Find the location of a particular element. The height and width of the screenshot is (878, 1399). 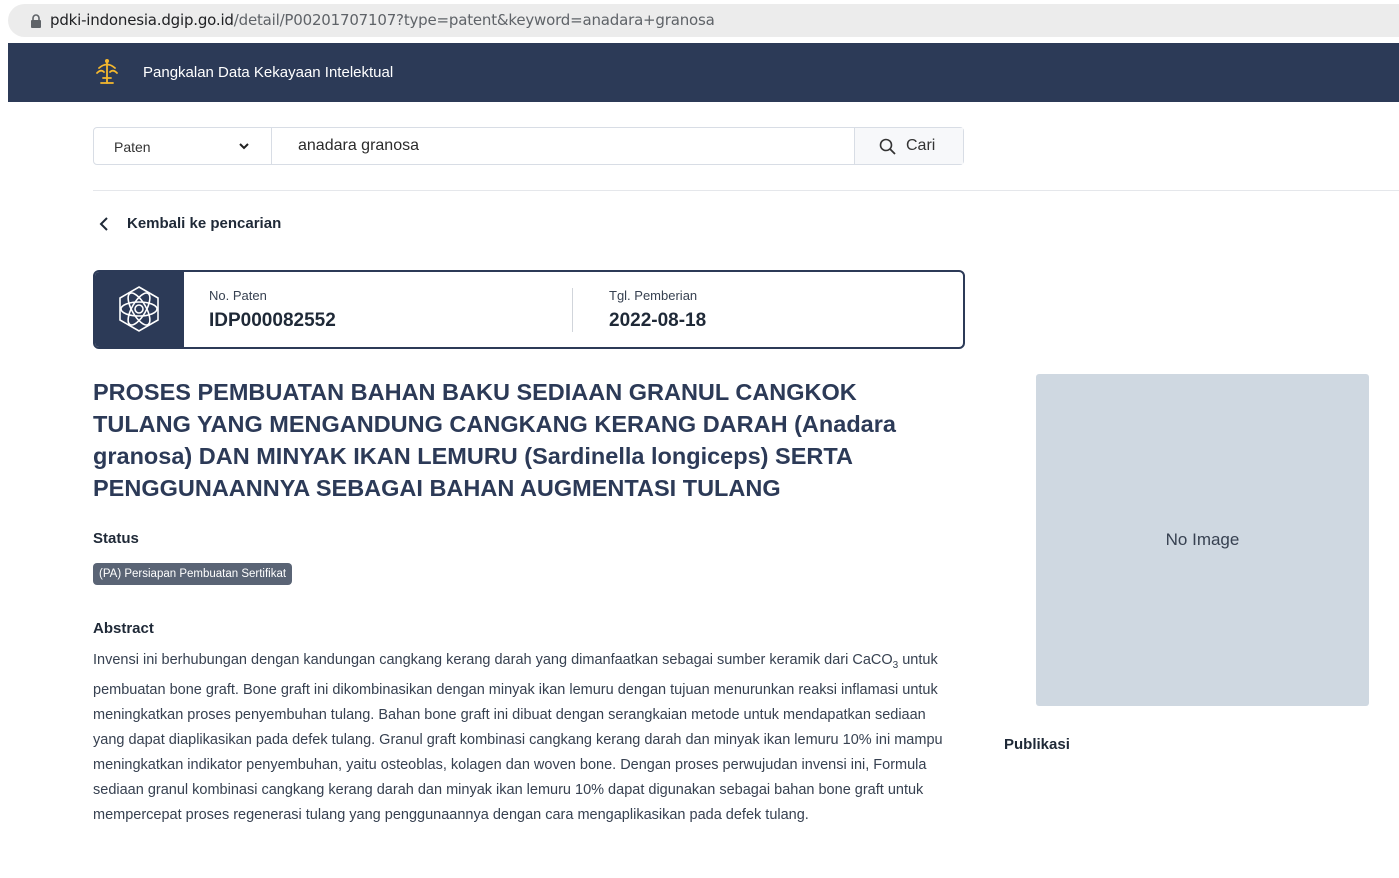

search-button: Cari is located at coordinates (908, 146).